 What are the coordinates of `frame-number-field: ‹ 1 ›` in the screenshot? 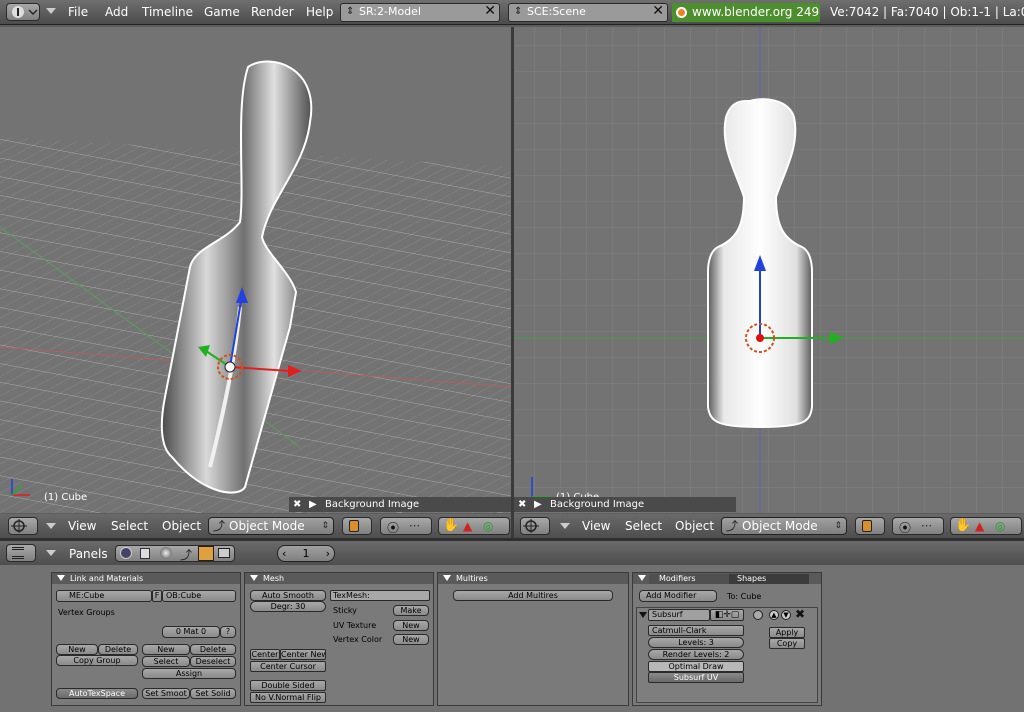 It's located at (306, 553).